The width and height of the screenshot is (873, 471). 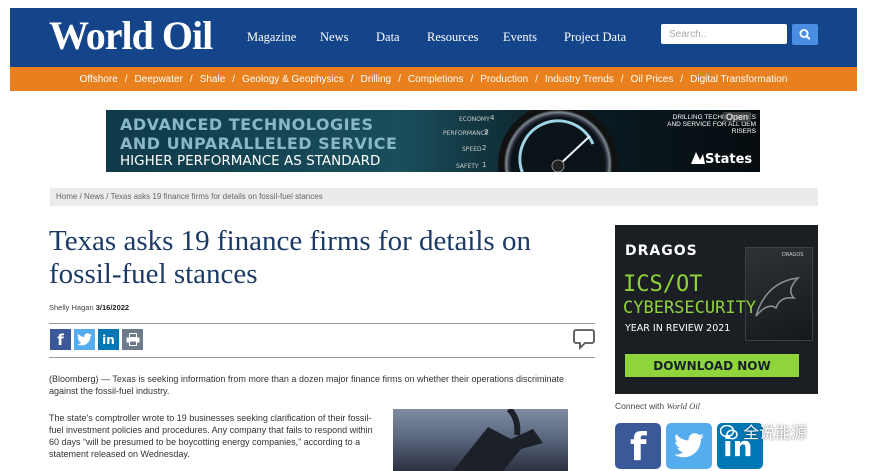 I want to click on share-linkedin-button: in, so click(x=108, y=339).